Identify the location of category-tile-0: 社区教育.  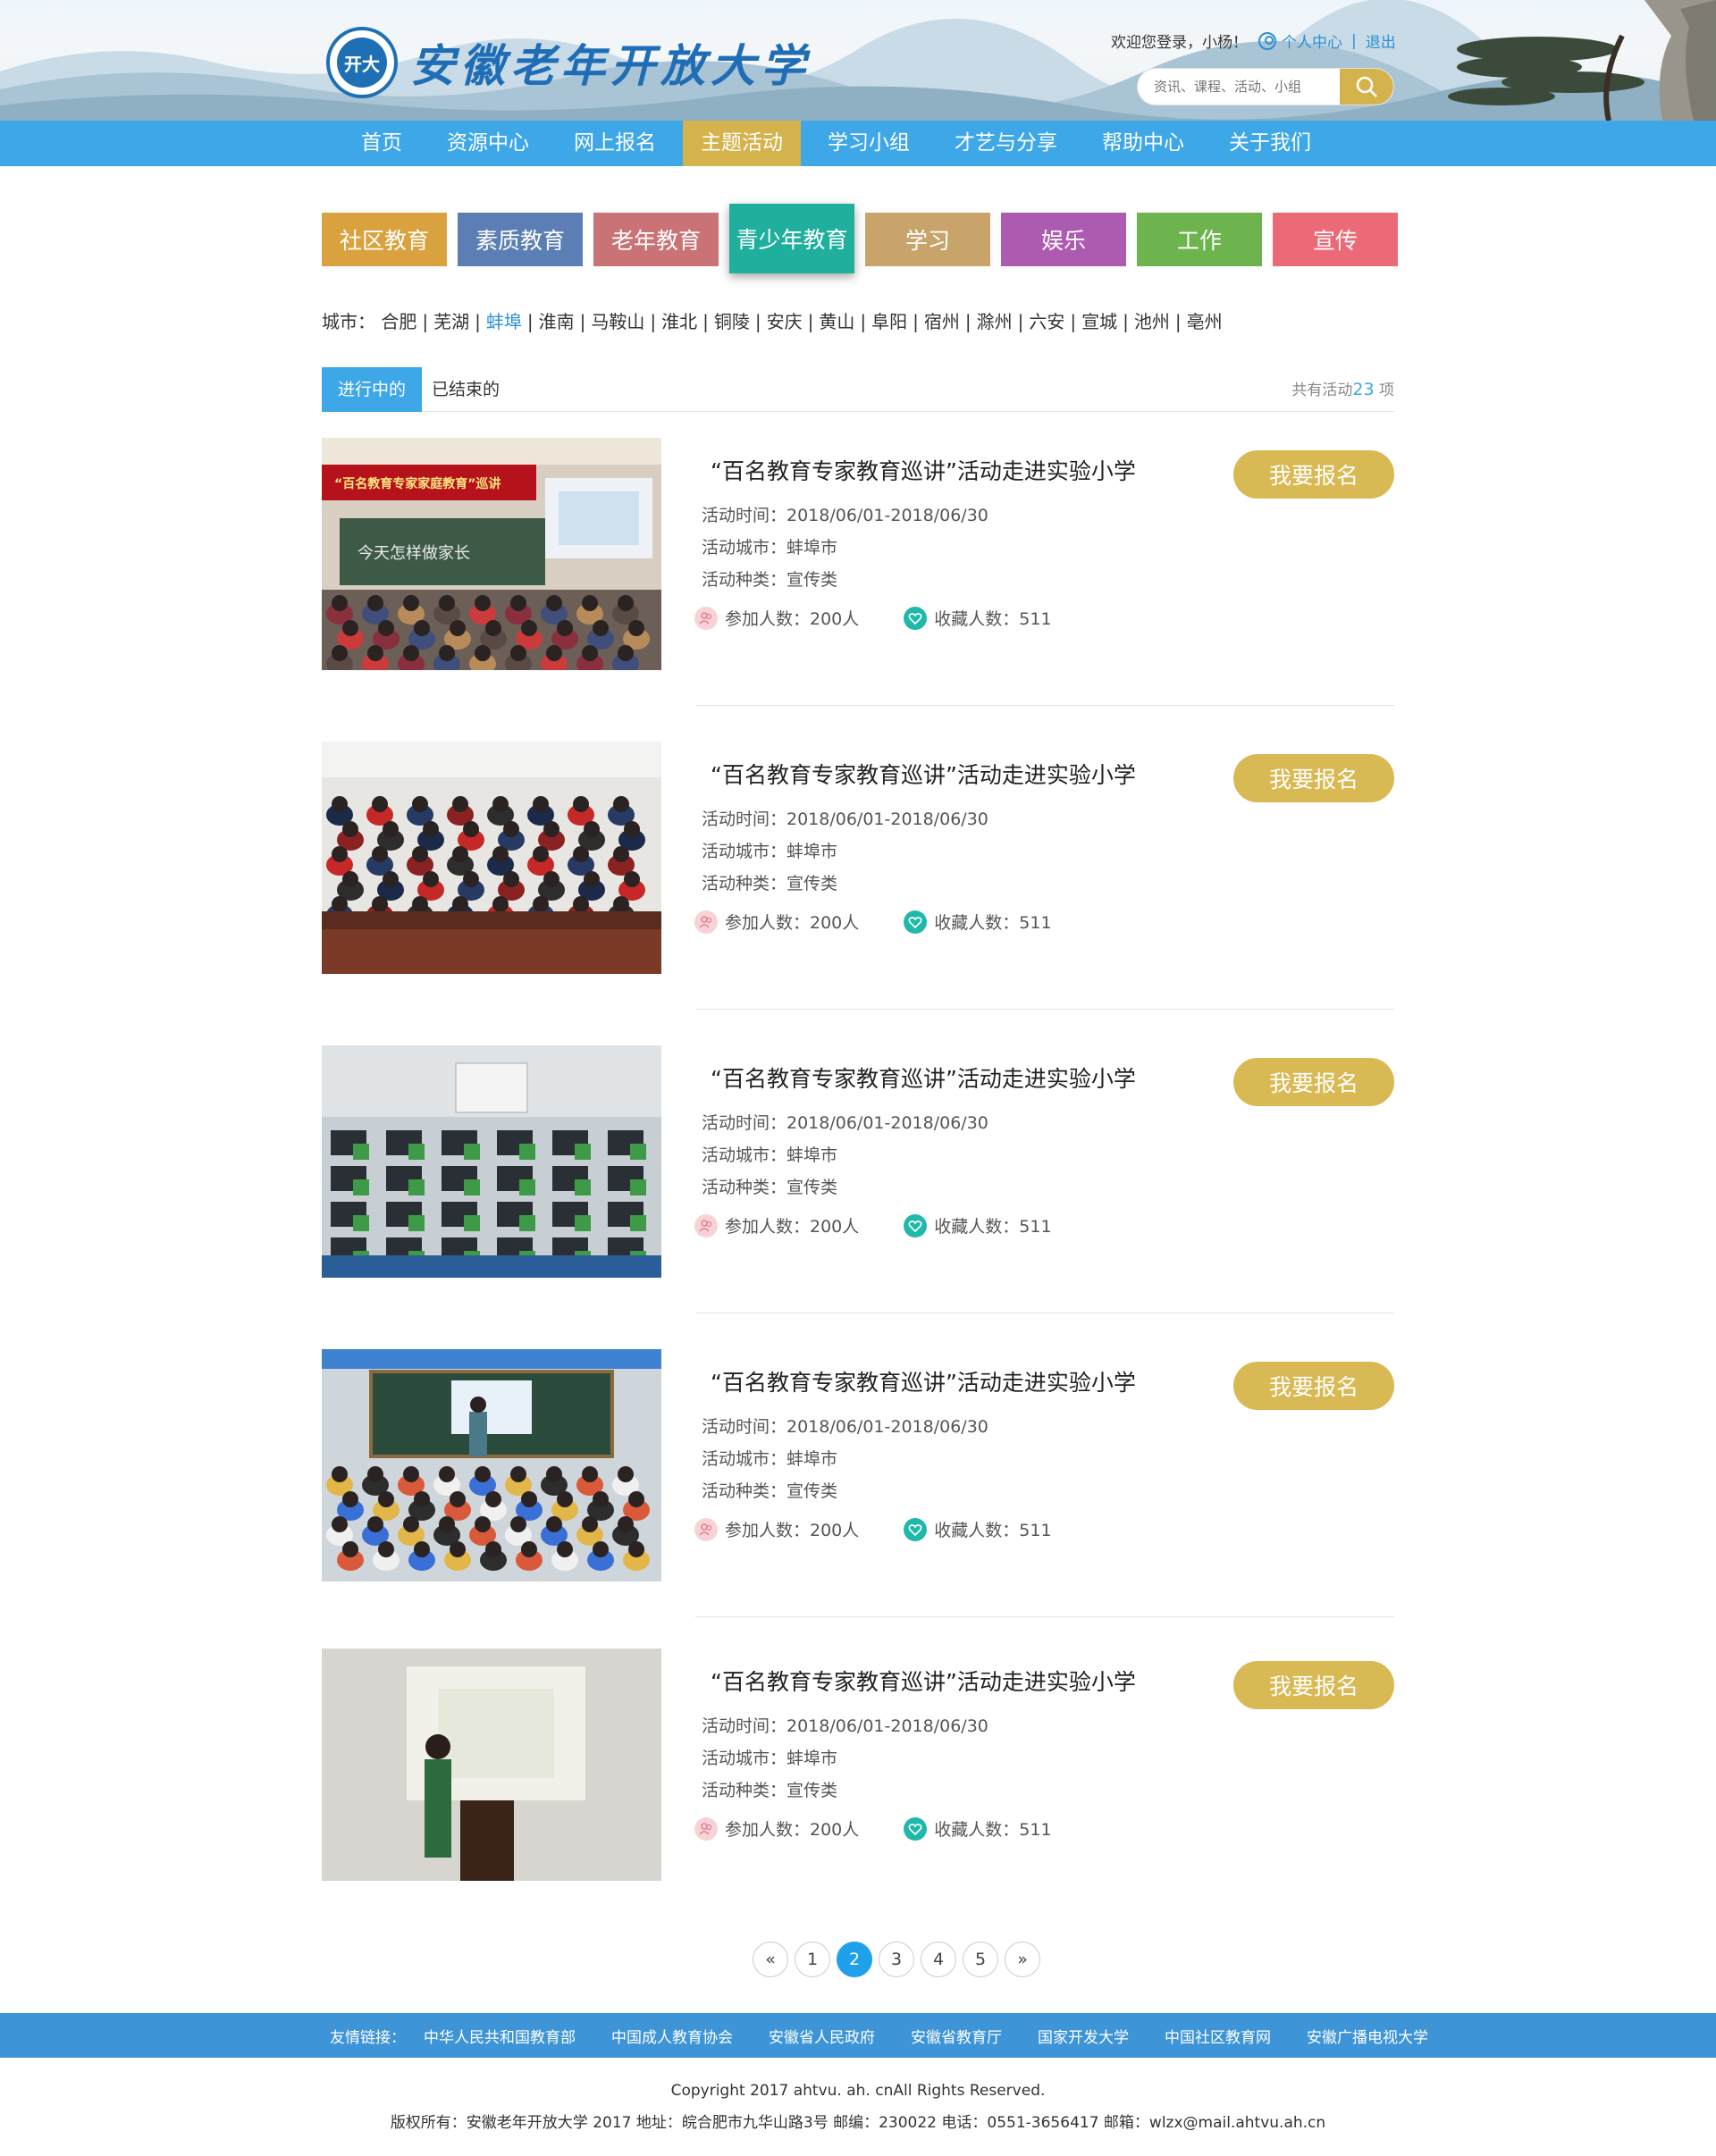
(385, 240).